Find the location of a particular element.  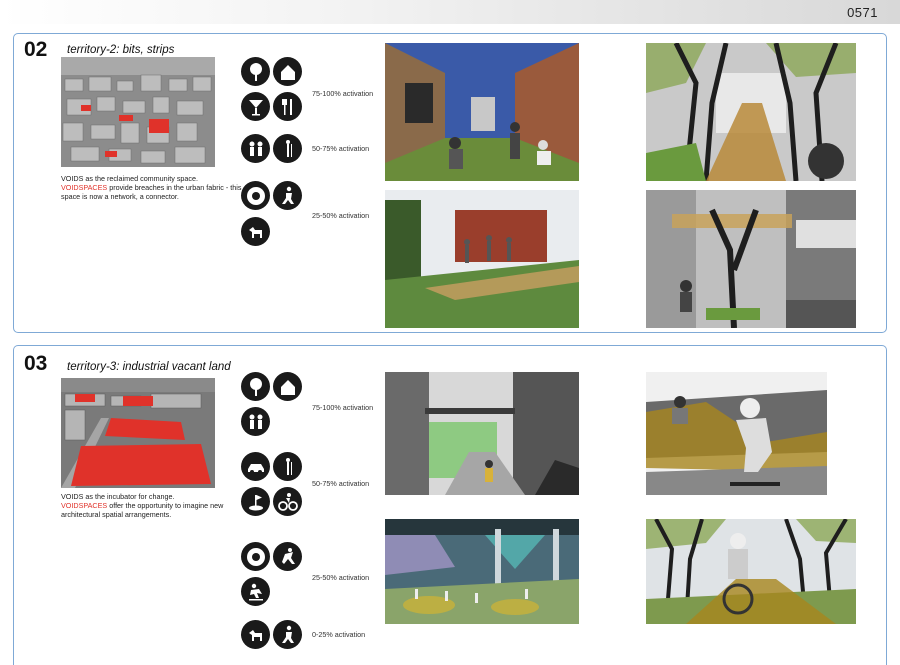

activation-label: 0-25% activation is located at coordinates (339, 634).